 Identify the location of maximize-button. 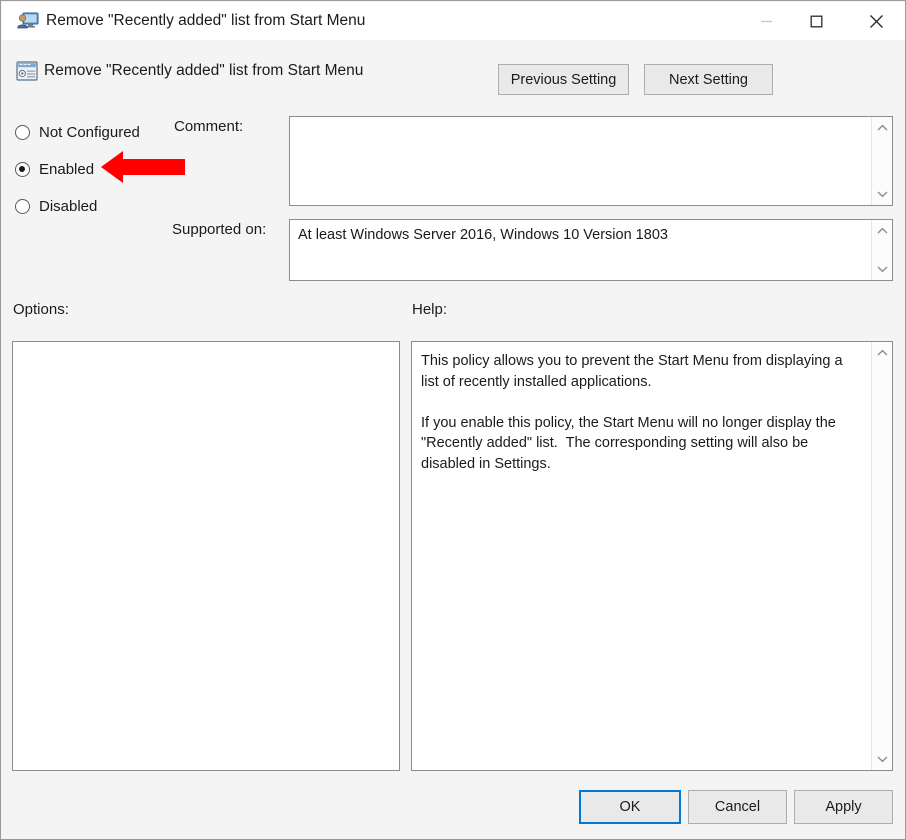
(816, 21).